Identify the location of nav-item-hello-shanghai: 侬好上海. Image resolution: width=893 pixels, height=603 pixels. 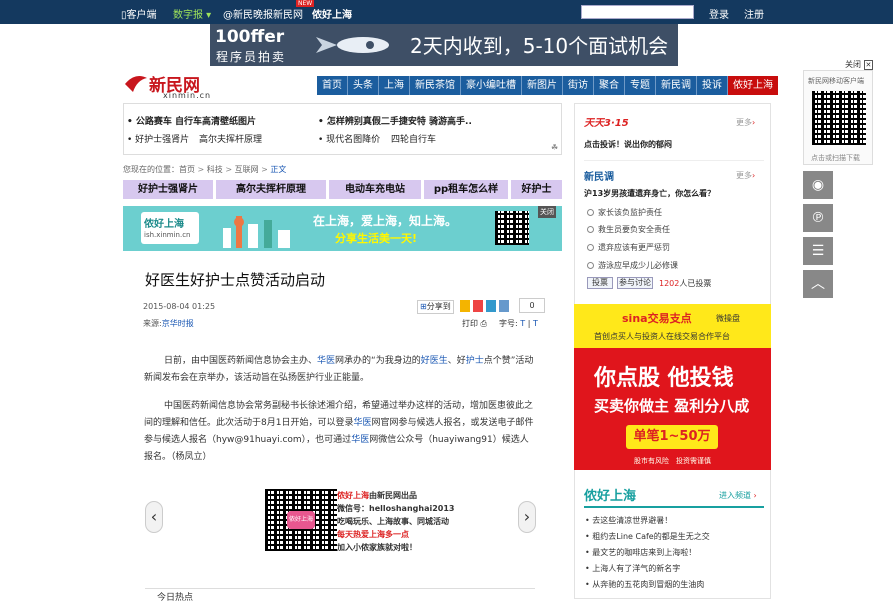
(753, 85).